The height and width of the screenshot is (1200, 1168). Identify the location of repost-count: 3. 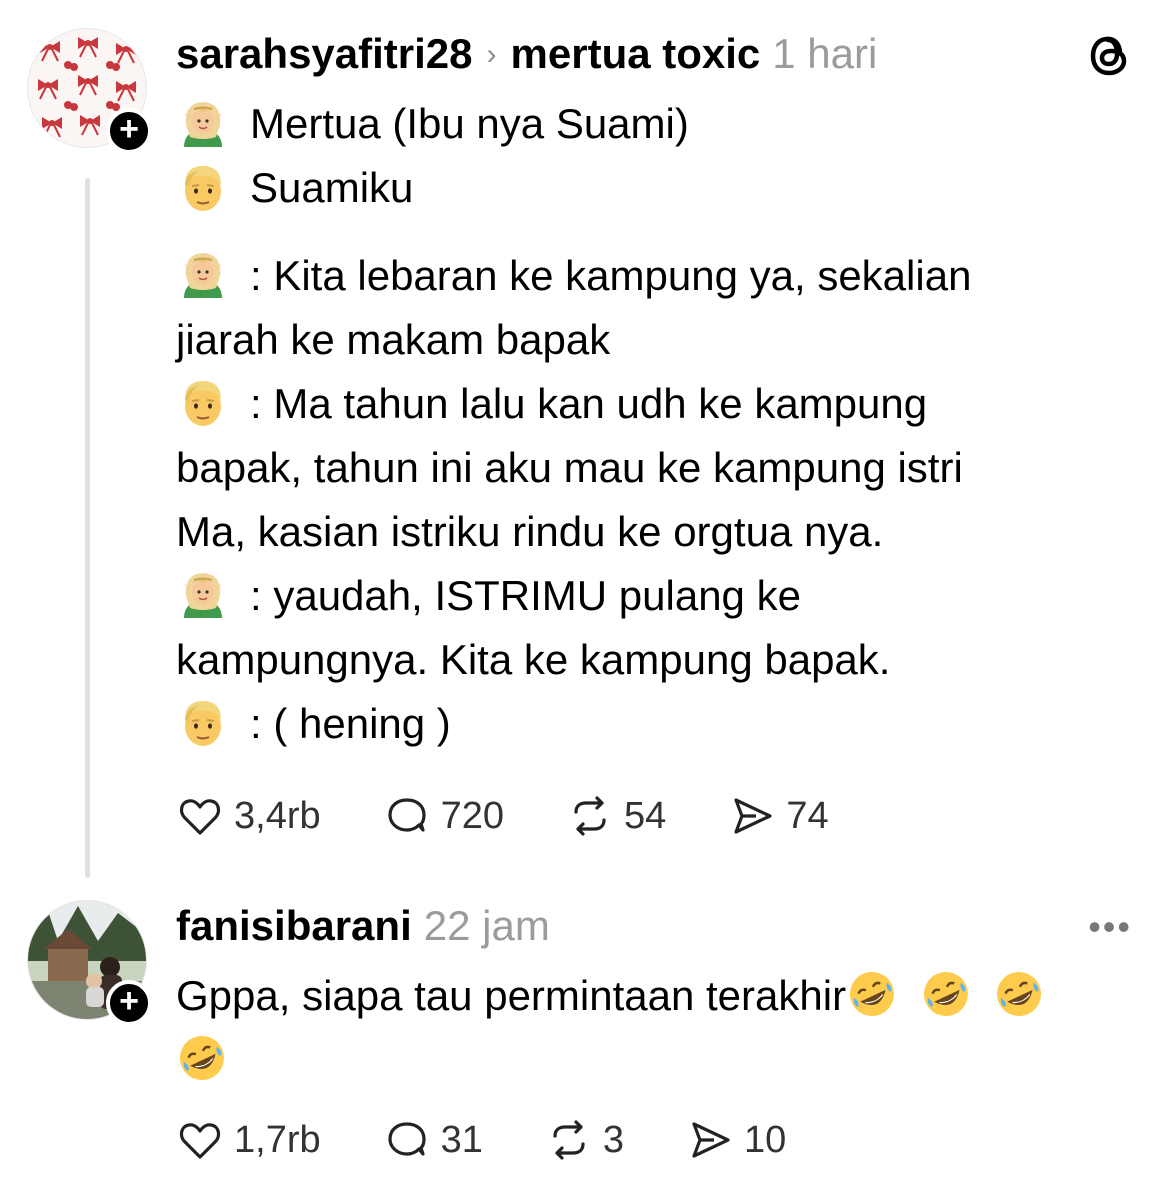
(613, 1139).